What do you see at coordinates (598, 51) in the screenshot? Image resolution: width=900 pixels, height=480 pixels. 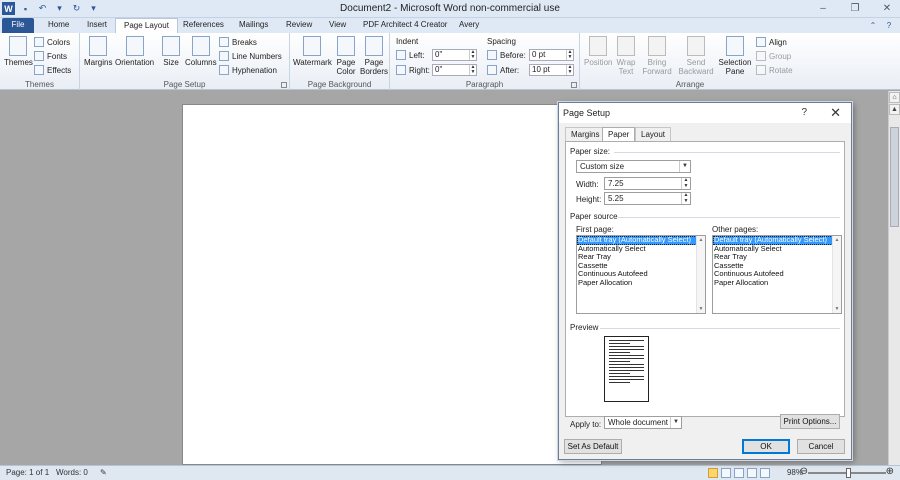 I see `position-button: Position` at bounding box center [598, 51].